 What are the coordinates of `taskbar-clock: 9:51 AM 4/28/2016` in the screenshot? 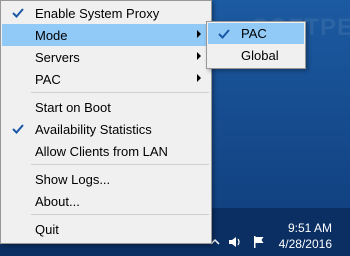 It's located at (305, 236).